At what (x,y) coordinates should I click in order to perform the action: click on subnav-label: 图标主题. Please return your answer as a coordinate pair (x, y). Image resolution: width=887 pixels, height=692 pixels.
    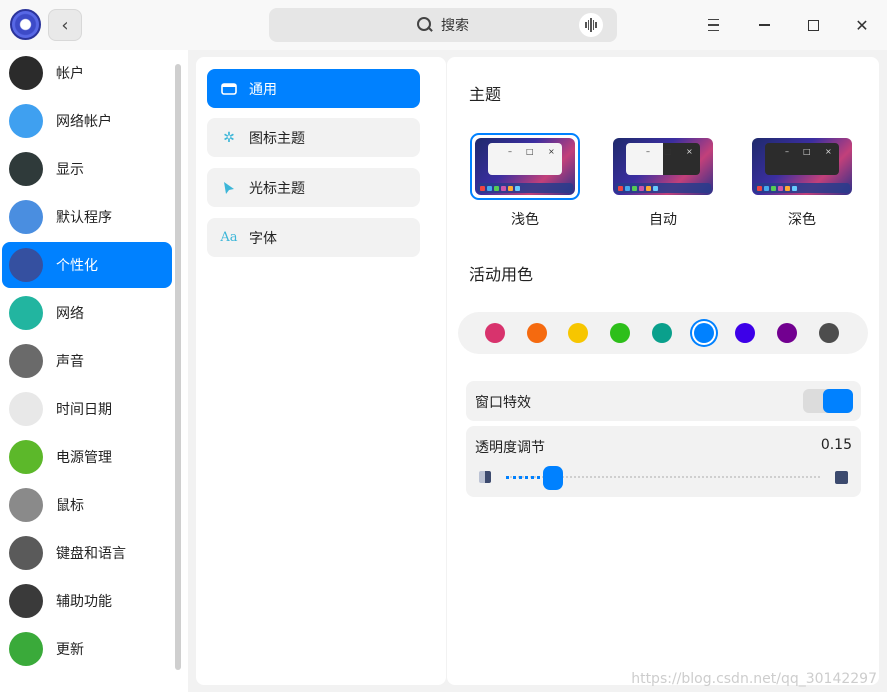
    Looking at the image, I should click on (277, 138).